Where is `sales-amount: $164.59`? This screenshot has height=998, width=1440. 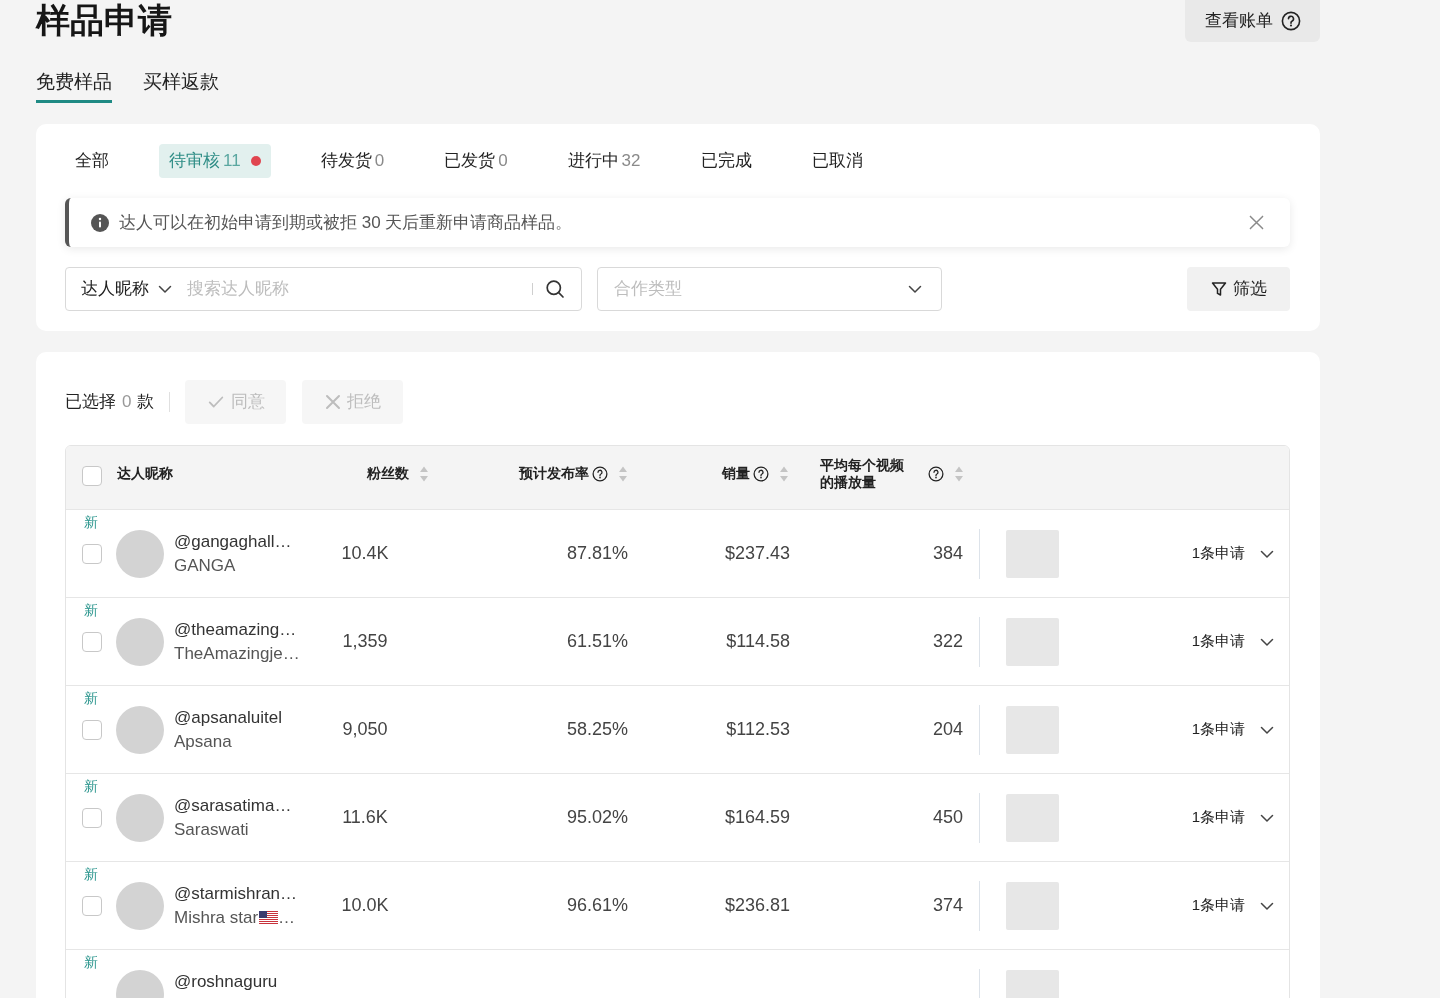 sales-amount: $164.59 is located at coordinates (757, 817).